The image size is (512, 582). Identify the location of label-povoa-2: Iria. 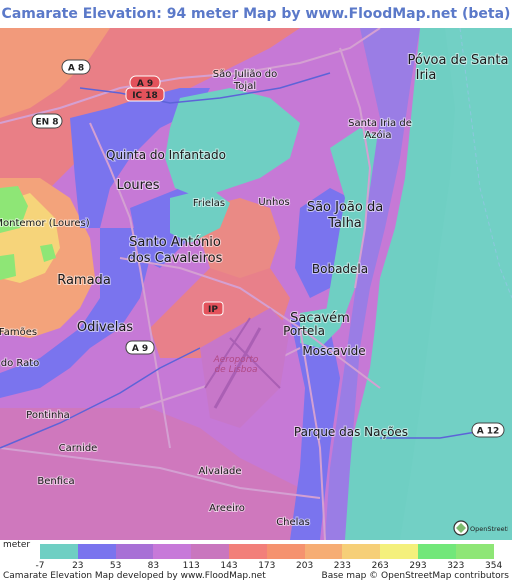
(426, 75).